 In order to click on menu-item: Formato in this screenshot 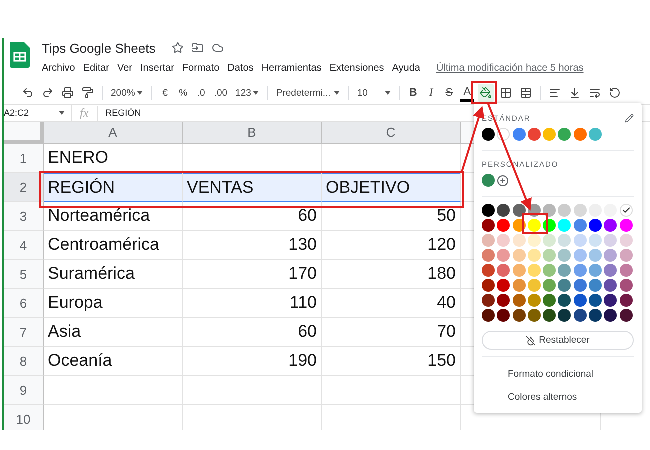, I will do `click(201, 68)`.